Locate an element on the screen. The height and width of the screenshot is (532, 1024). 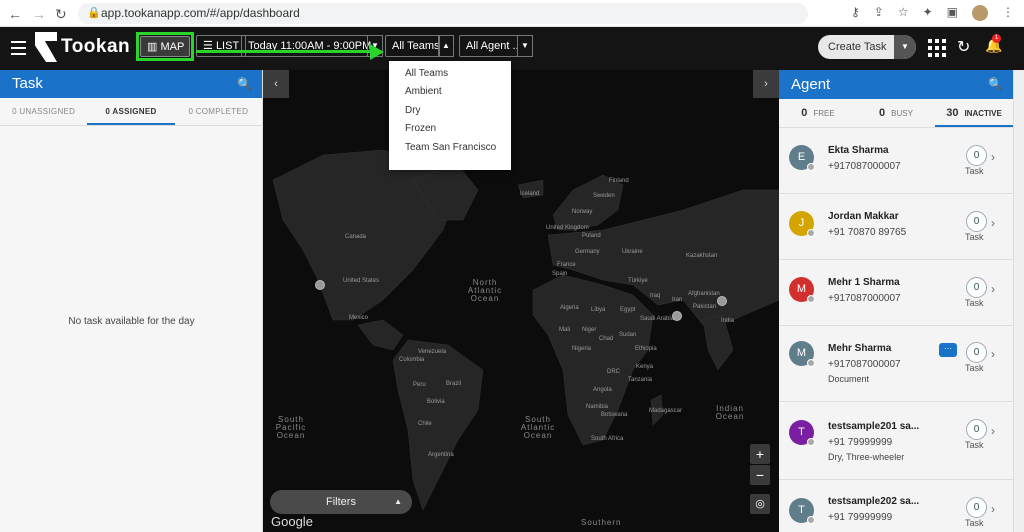
map-label-afghanistan: Afghanistan is located at coordinates (704, 294).